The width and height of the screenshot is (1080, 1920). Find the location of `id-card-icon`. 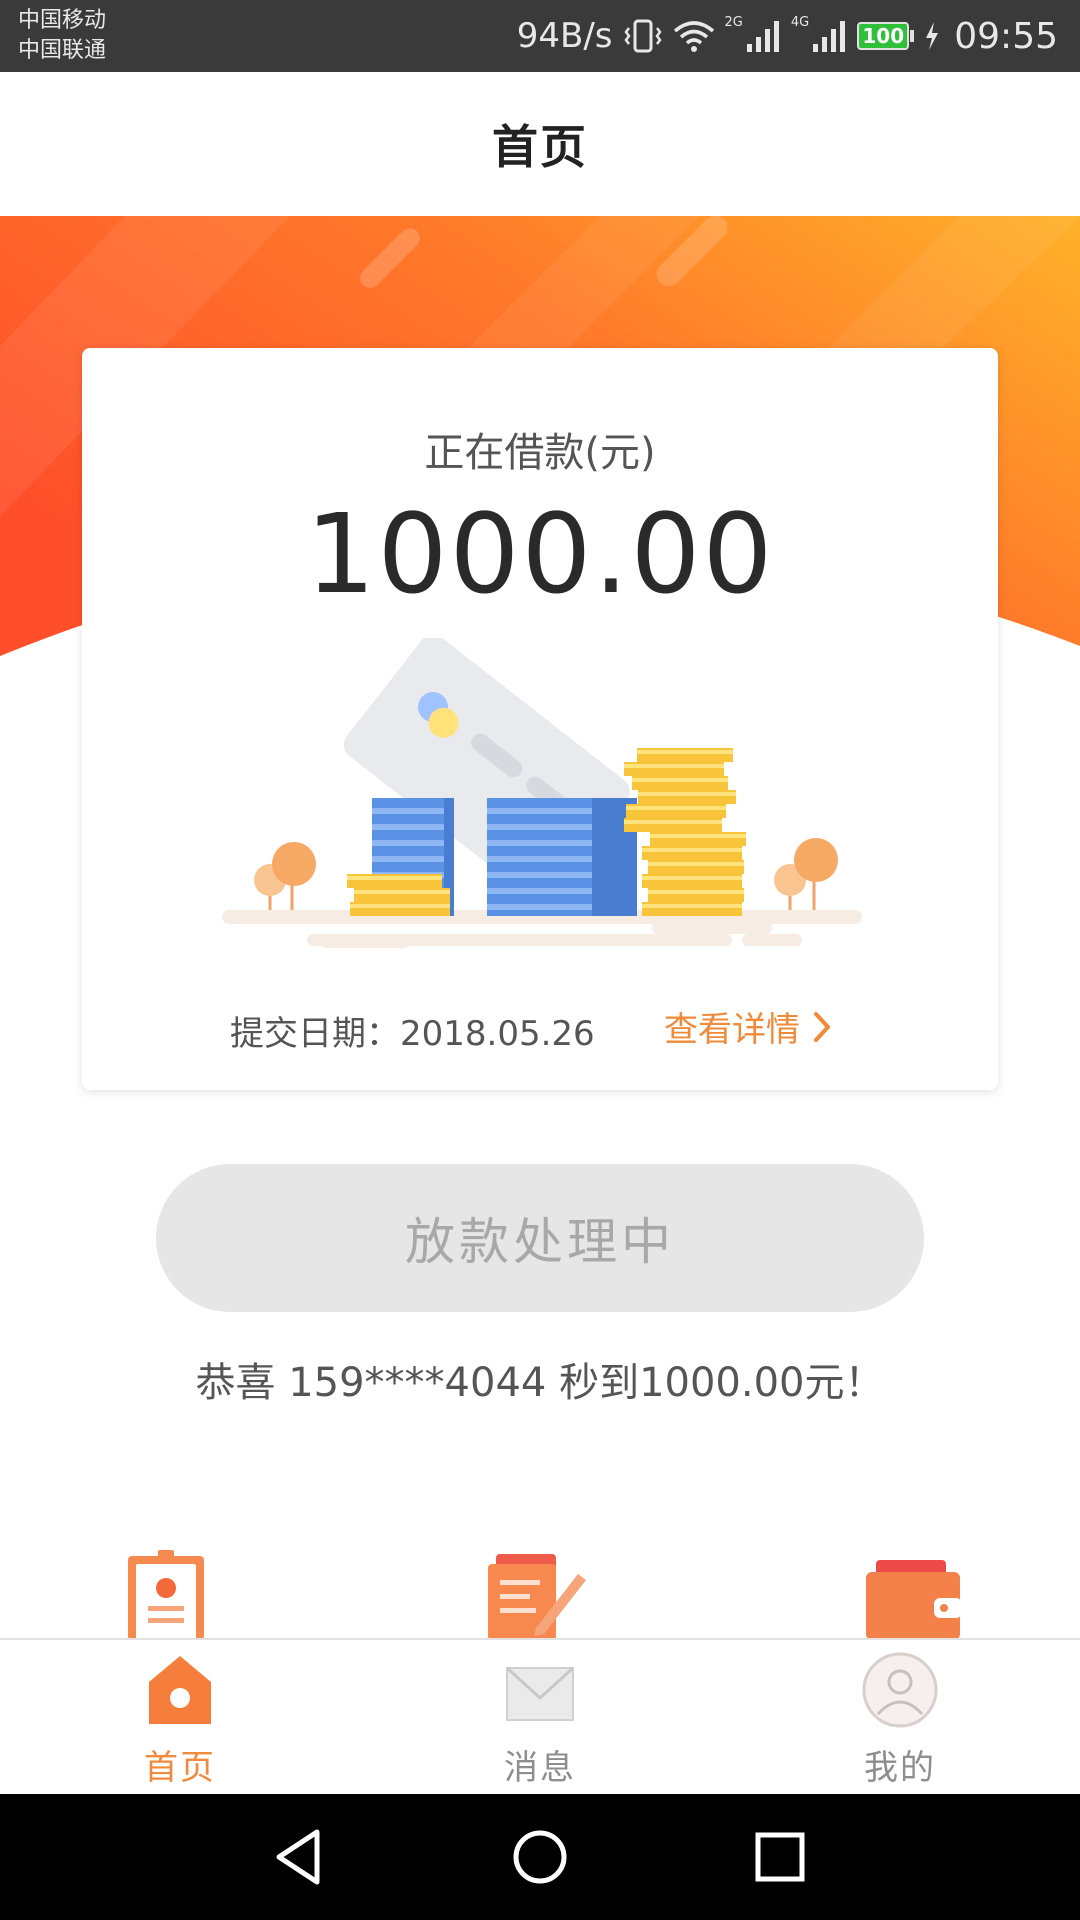

id-card-icon is located at coordinates (166, 1595).